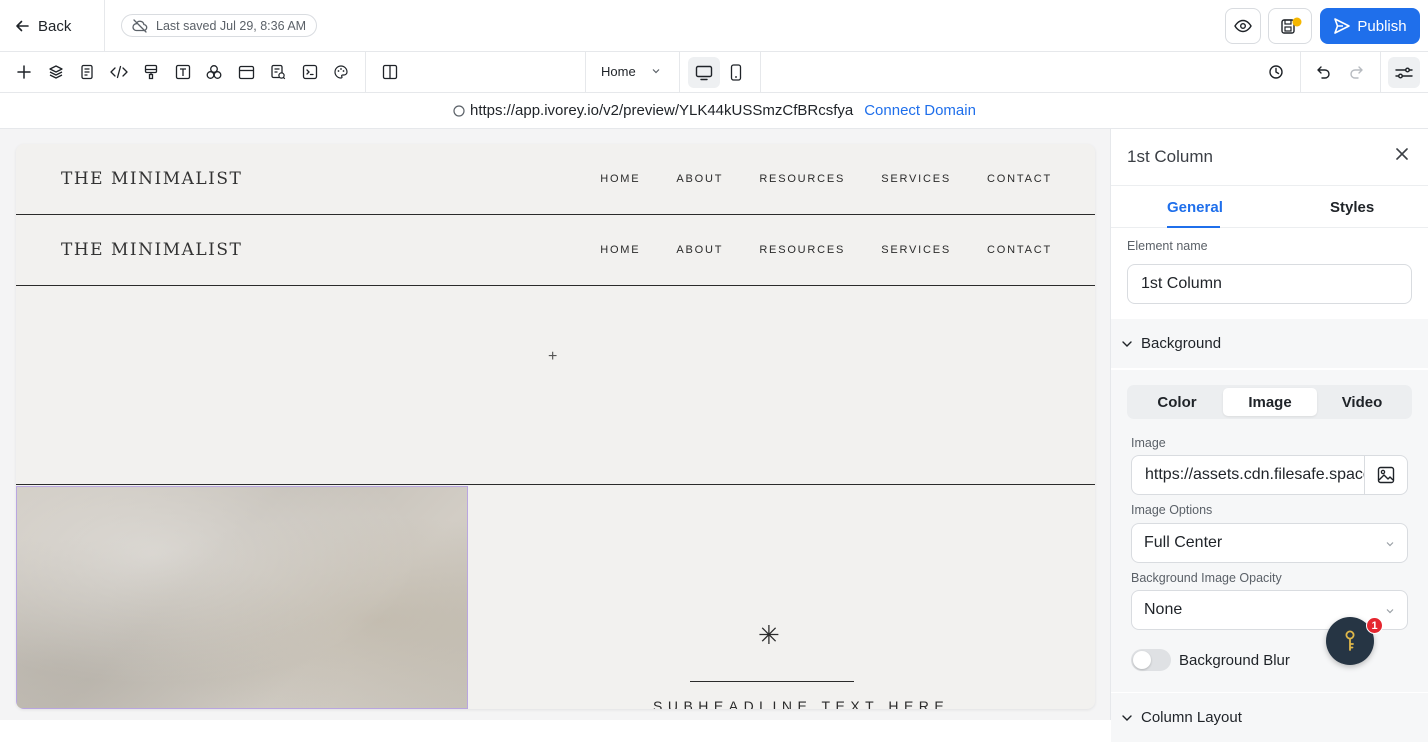  What do you see at coordinates (183, 72) in the screenshot?
I see `text-icon` at bounding box center [183, 72].